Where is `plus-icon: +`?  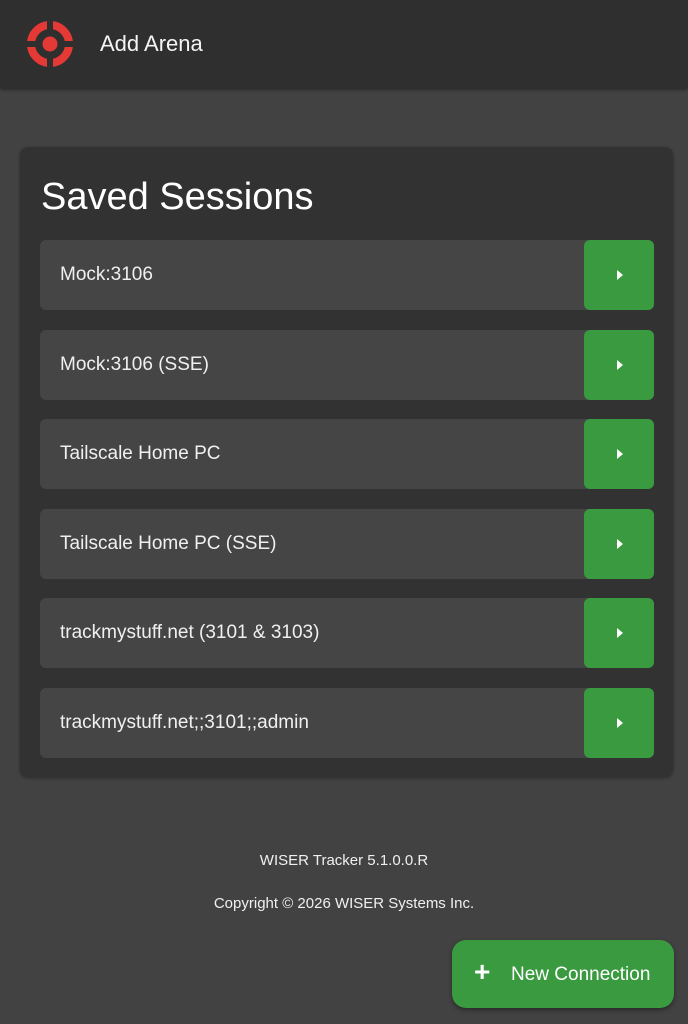 plus-icon: + is located at coordinates (482, 971).